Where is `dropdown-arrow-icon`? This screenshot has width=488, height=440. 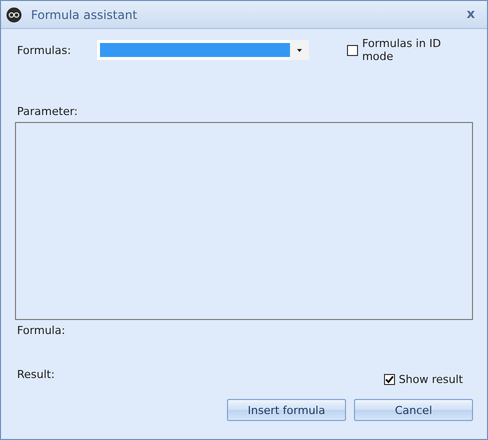
dropdown-arrow-icon is located at coordinates (299, 50).